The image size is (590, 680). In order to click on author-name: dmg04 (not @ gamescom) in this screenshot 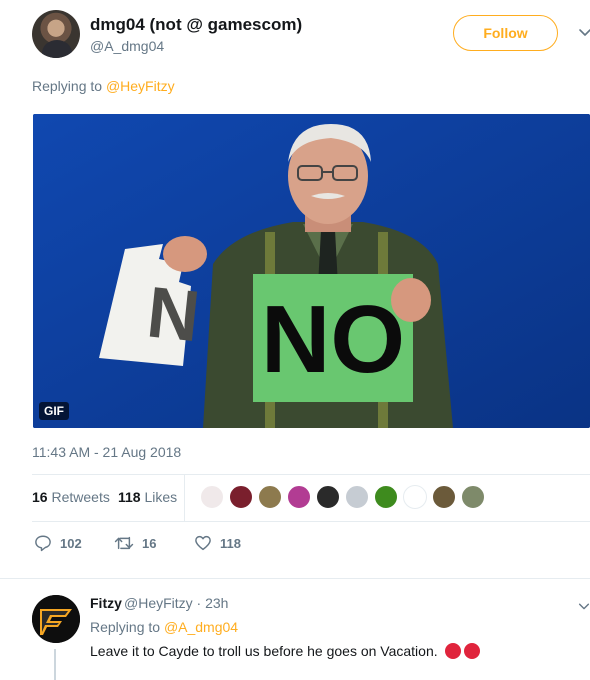, I will do `click(196, 25)`.